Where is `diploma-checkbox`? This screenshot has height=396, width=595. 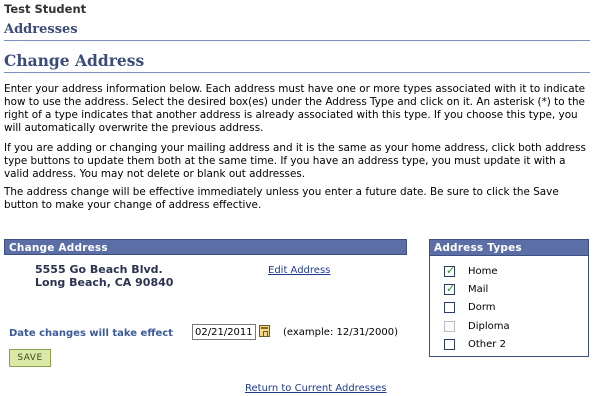
diploma-checkbox is located at coordinates (449, 326).